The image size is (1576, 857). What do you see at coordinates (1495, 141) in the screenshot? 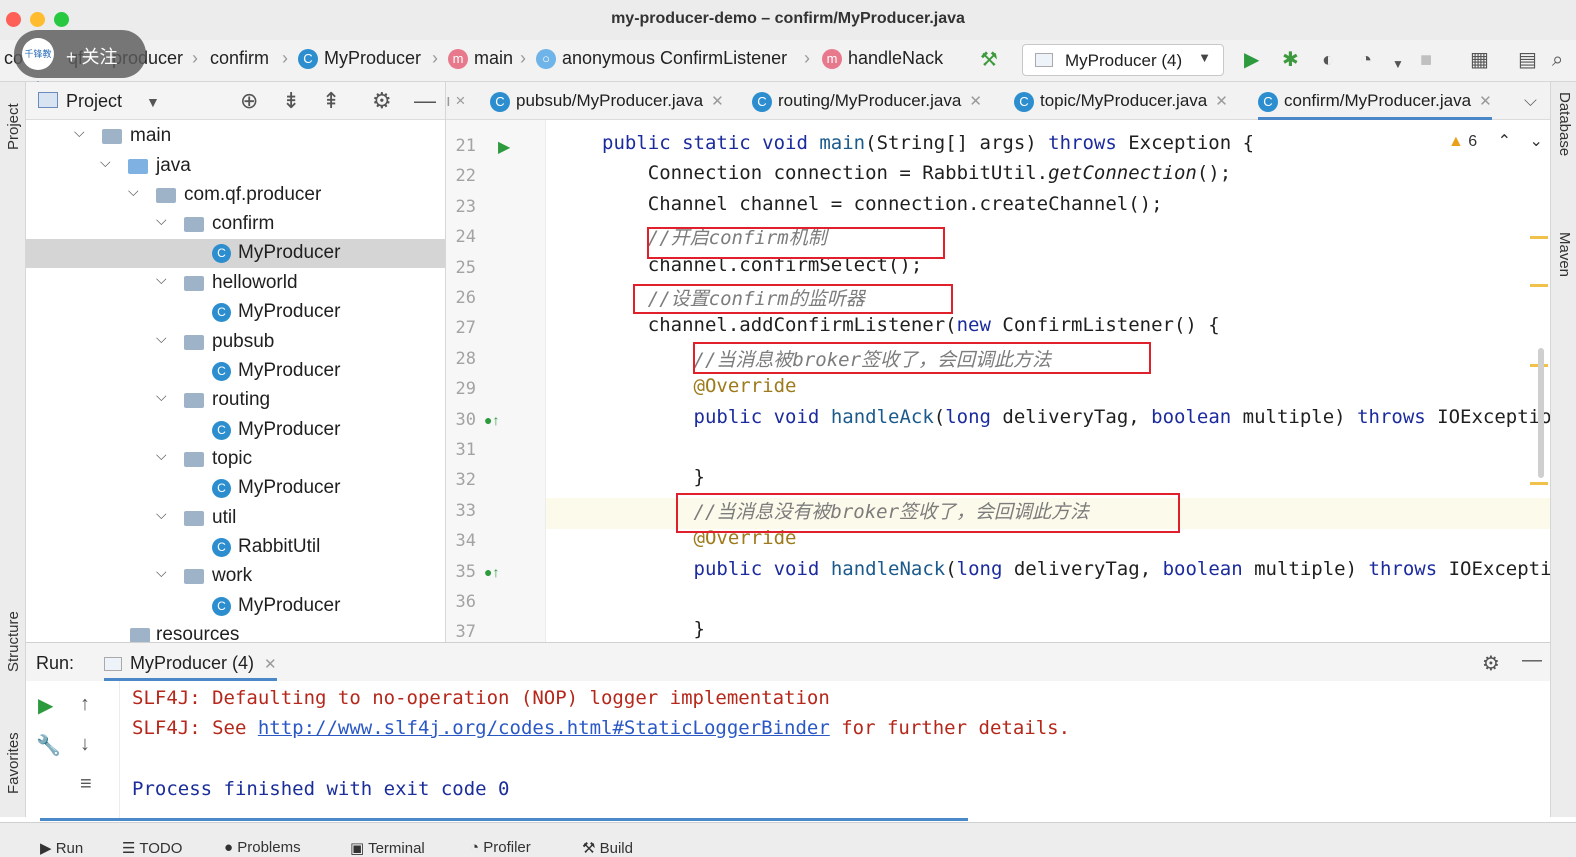
I see `inspection-warnings: ▲ 6 ⌃ ⌄` at bounding box center [1495, 141].